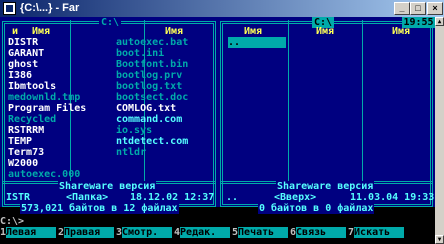  Describe the element at coordinates (253, 31) in the screenshot. I see `right-col-header-1: Имя` at that location.